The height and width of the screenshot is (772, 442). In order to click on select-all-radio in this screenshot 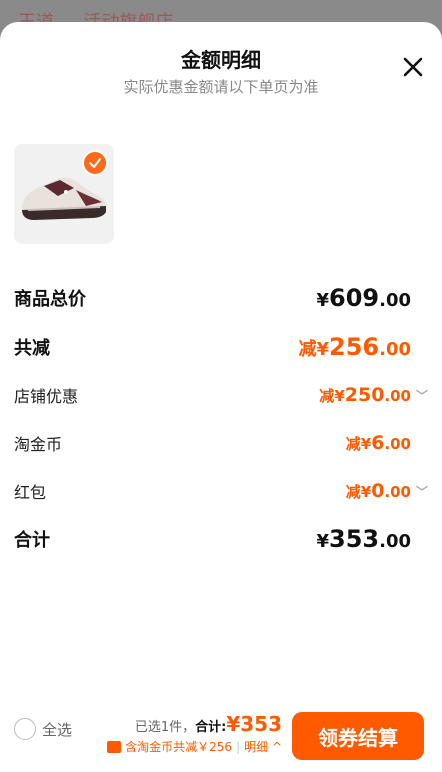, I will do `click(25, 729)`.